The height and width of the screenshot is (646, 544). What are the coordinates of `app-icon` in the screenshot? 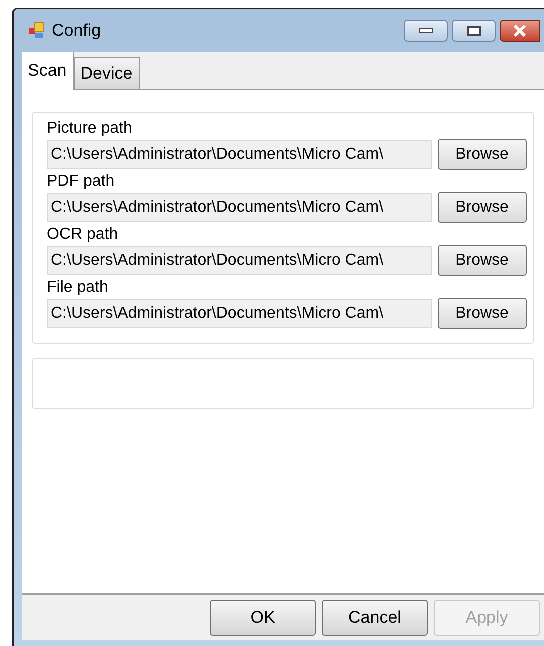 It's located at (37, 31).